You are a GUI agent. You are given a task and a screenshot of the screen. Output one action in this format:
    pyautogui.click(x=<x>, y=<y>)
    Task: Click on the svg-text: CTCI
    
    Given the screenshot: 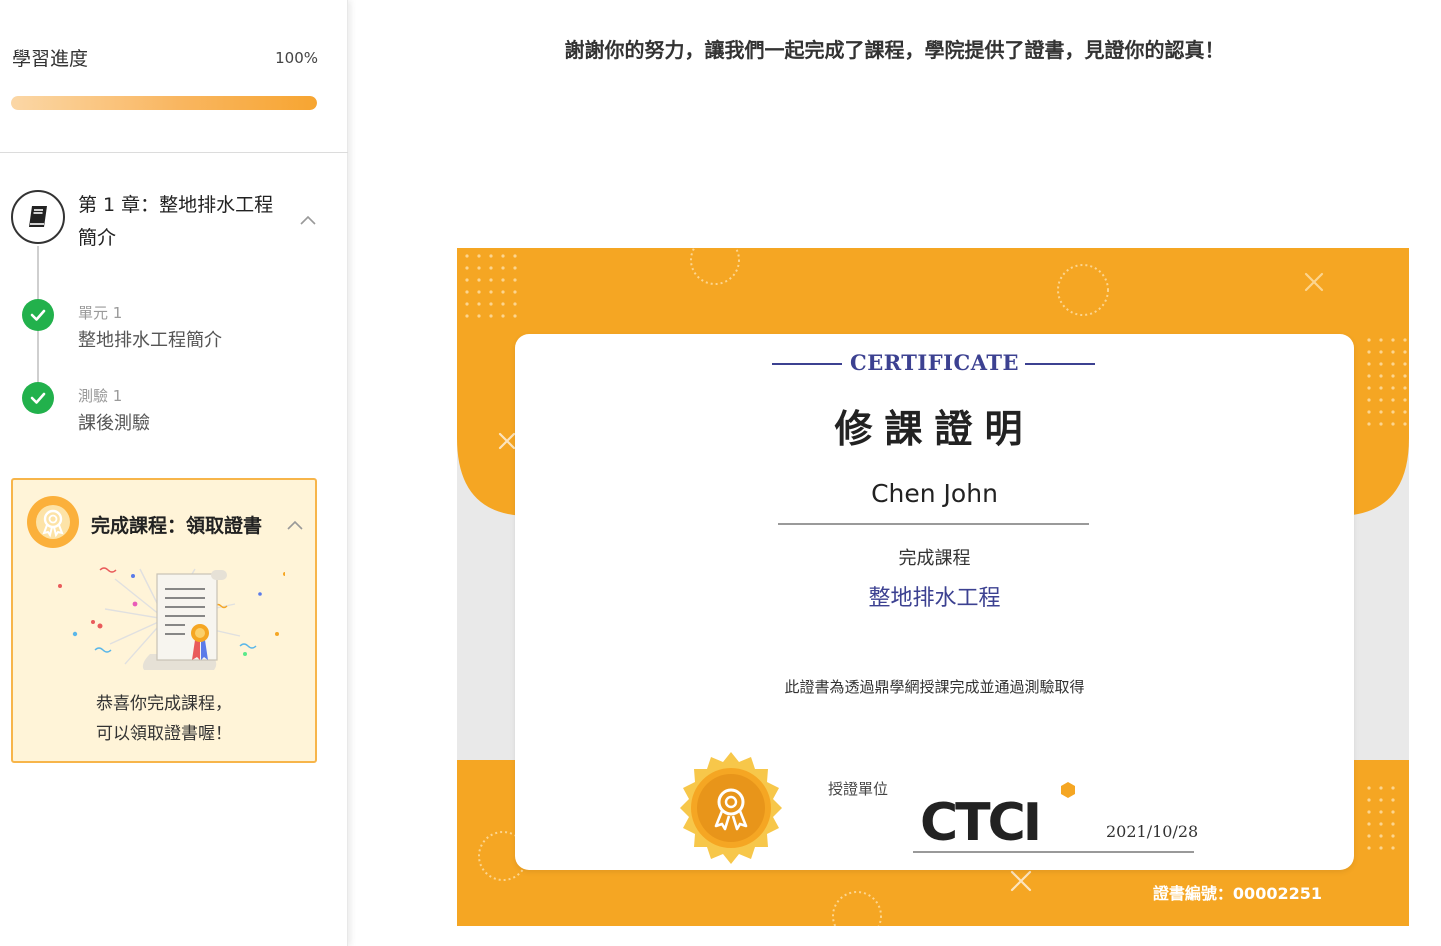 What is the action you would take?
    pyautogui.click(x=979, y=821)
    